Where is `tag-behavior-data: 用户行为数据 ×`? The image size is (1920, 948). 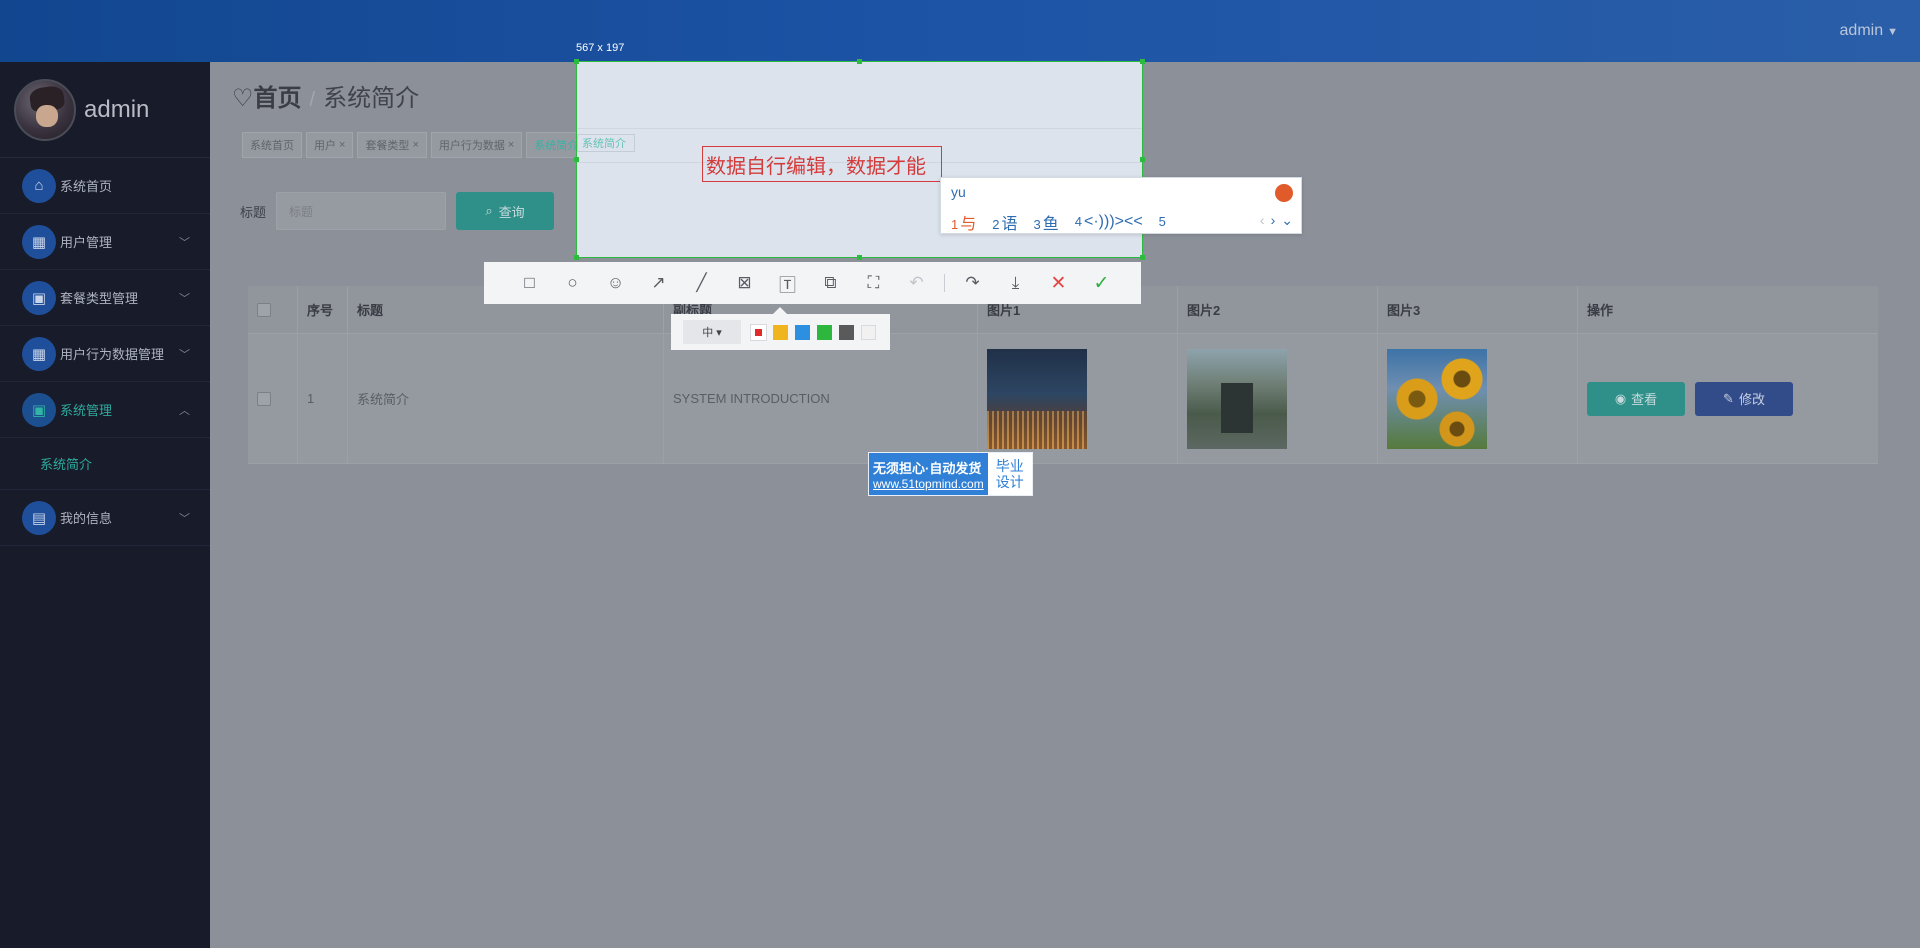 tag-behavior-data: 用户行为数据 × is located at coordinates (476, 145).